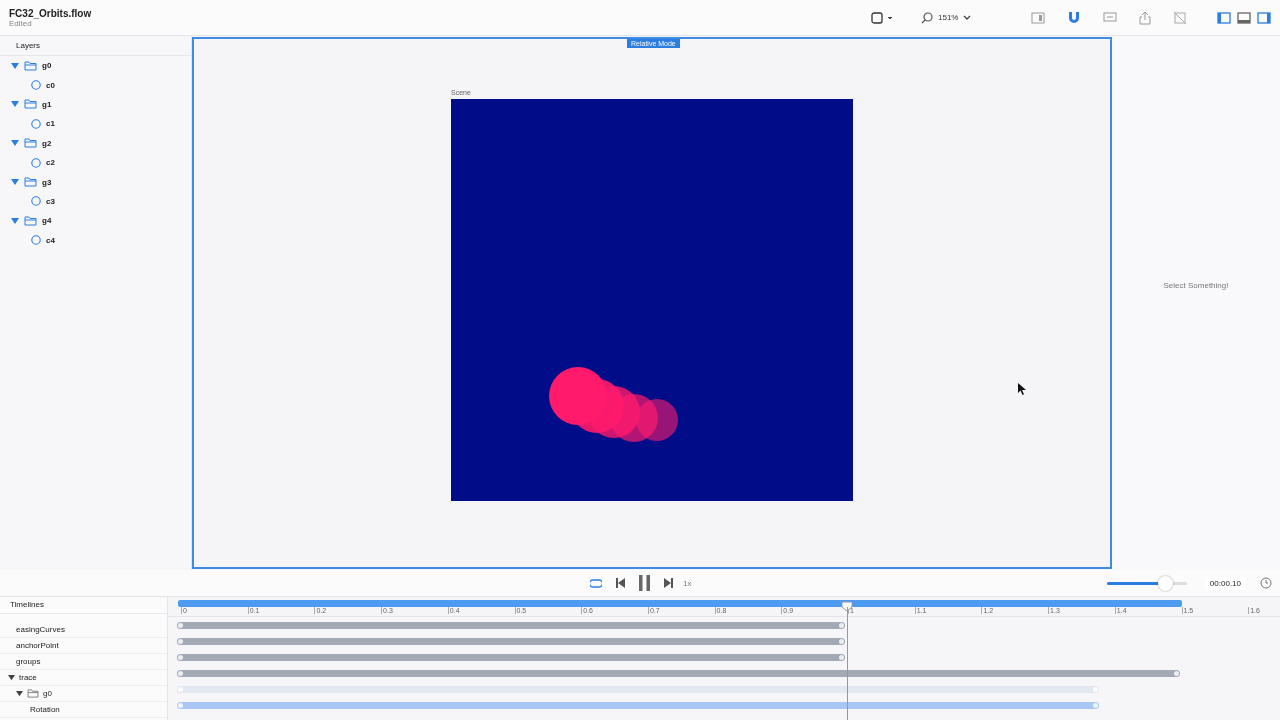  What do you see at coordinates (1196, 285) in the screenshot?
I see `empty-state-message: Select Something!` at bounding box center [1196, 285].